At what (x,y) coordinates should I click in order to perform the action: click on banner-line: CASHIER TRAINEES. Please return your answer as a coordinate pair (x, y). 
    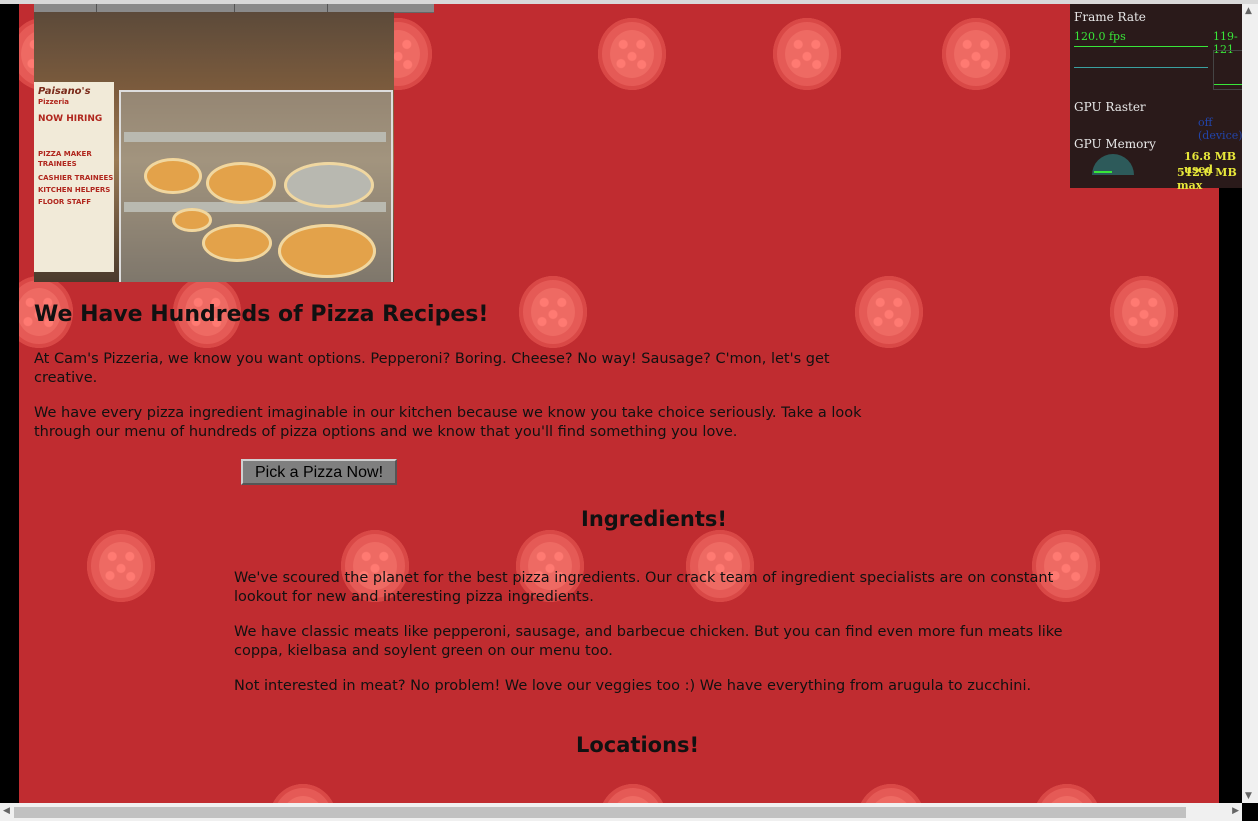
    Looking at the image, I should click on (76, 178).